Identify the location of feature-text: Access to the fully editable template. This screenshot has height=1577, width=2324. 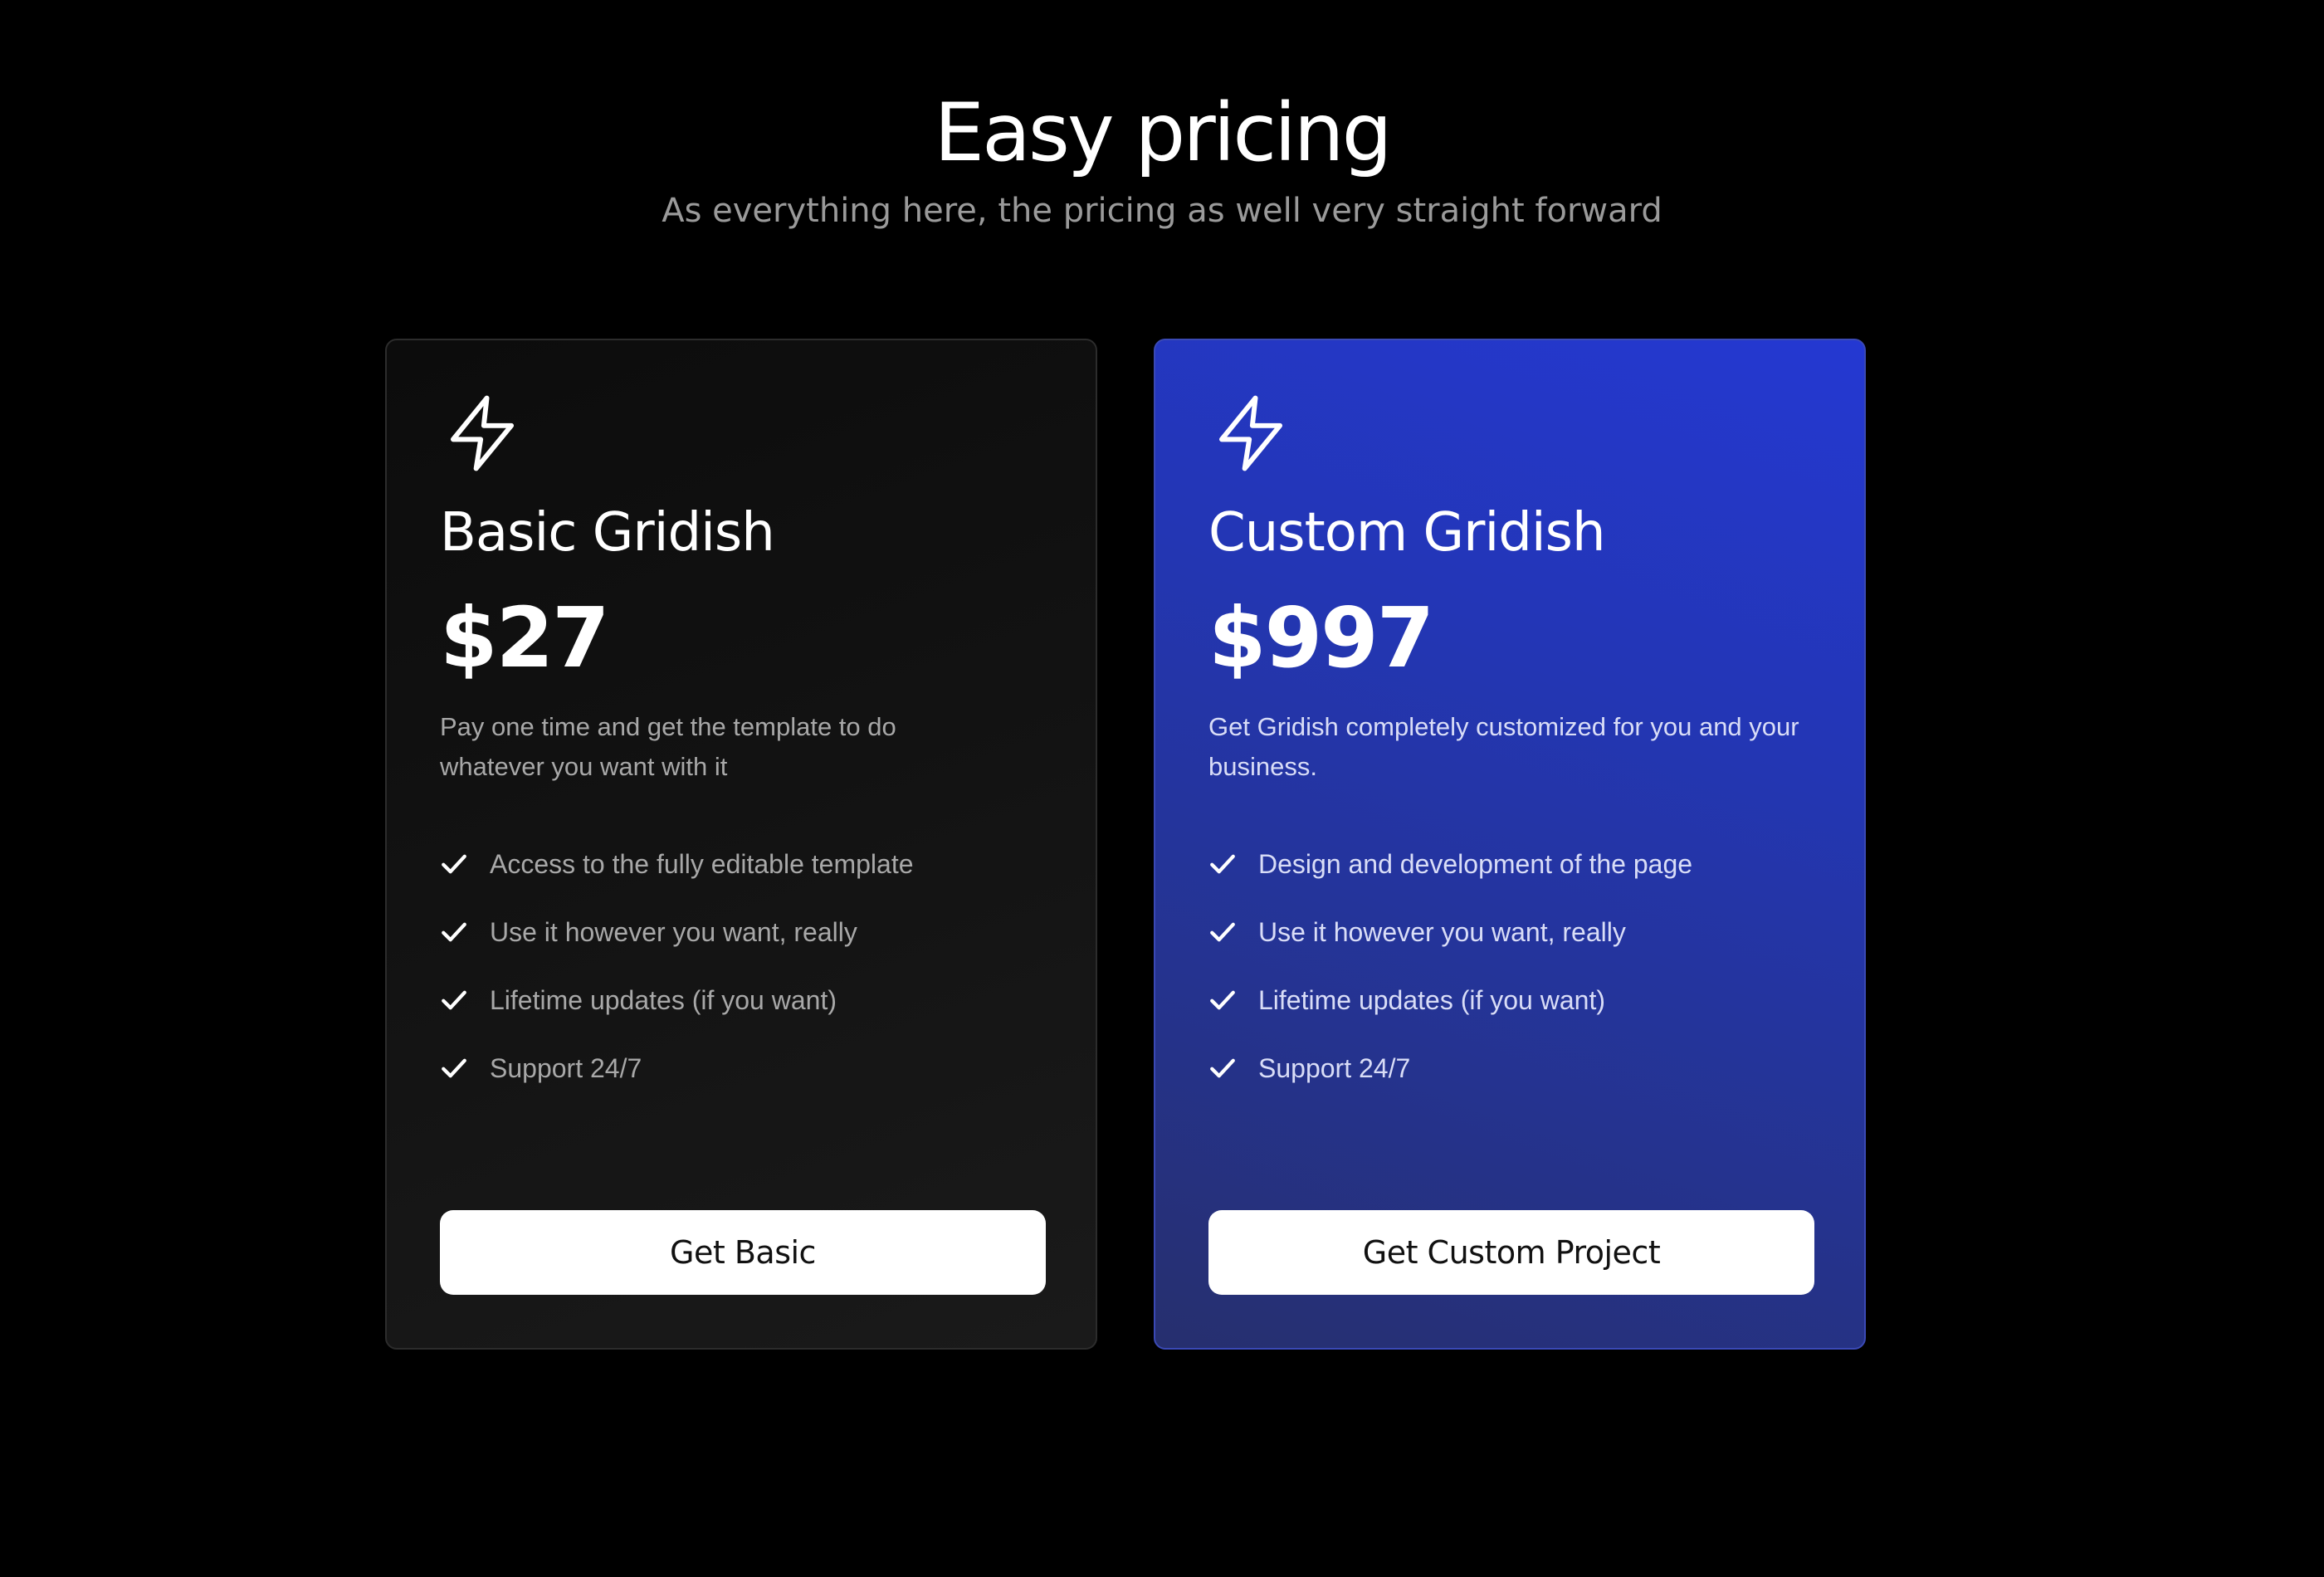
(702, 864).